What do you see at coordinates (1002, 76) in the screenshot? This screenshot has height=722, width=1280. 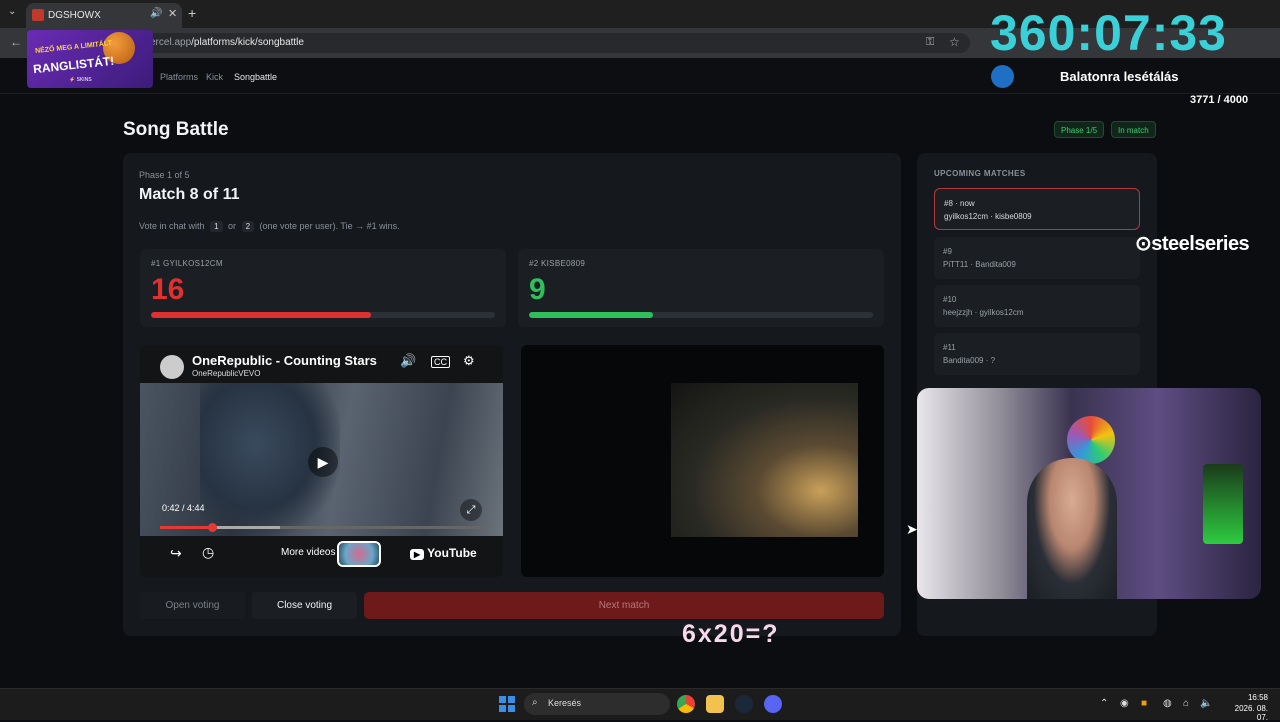 I see `goal-progress-icon` at bounding box center [1002, 76].